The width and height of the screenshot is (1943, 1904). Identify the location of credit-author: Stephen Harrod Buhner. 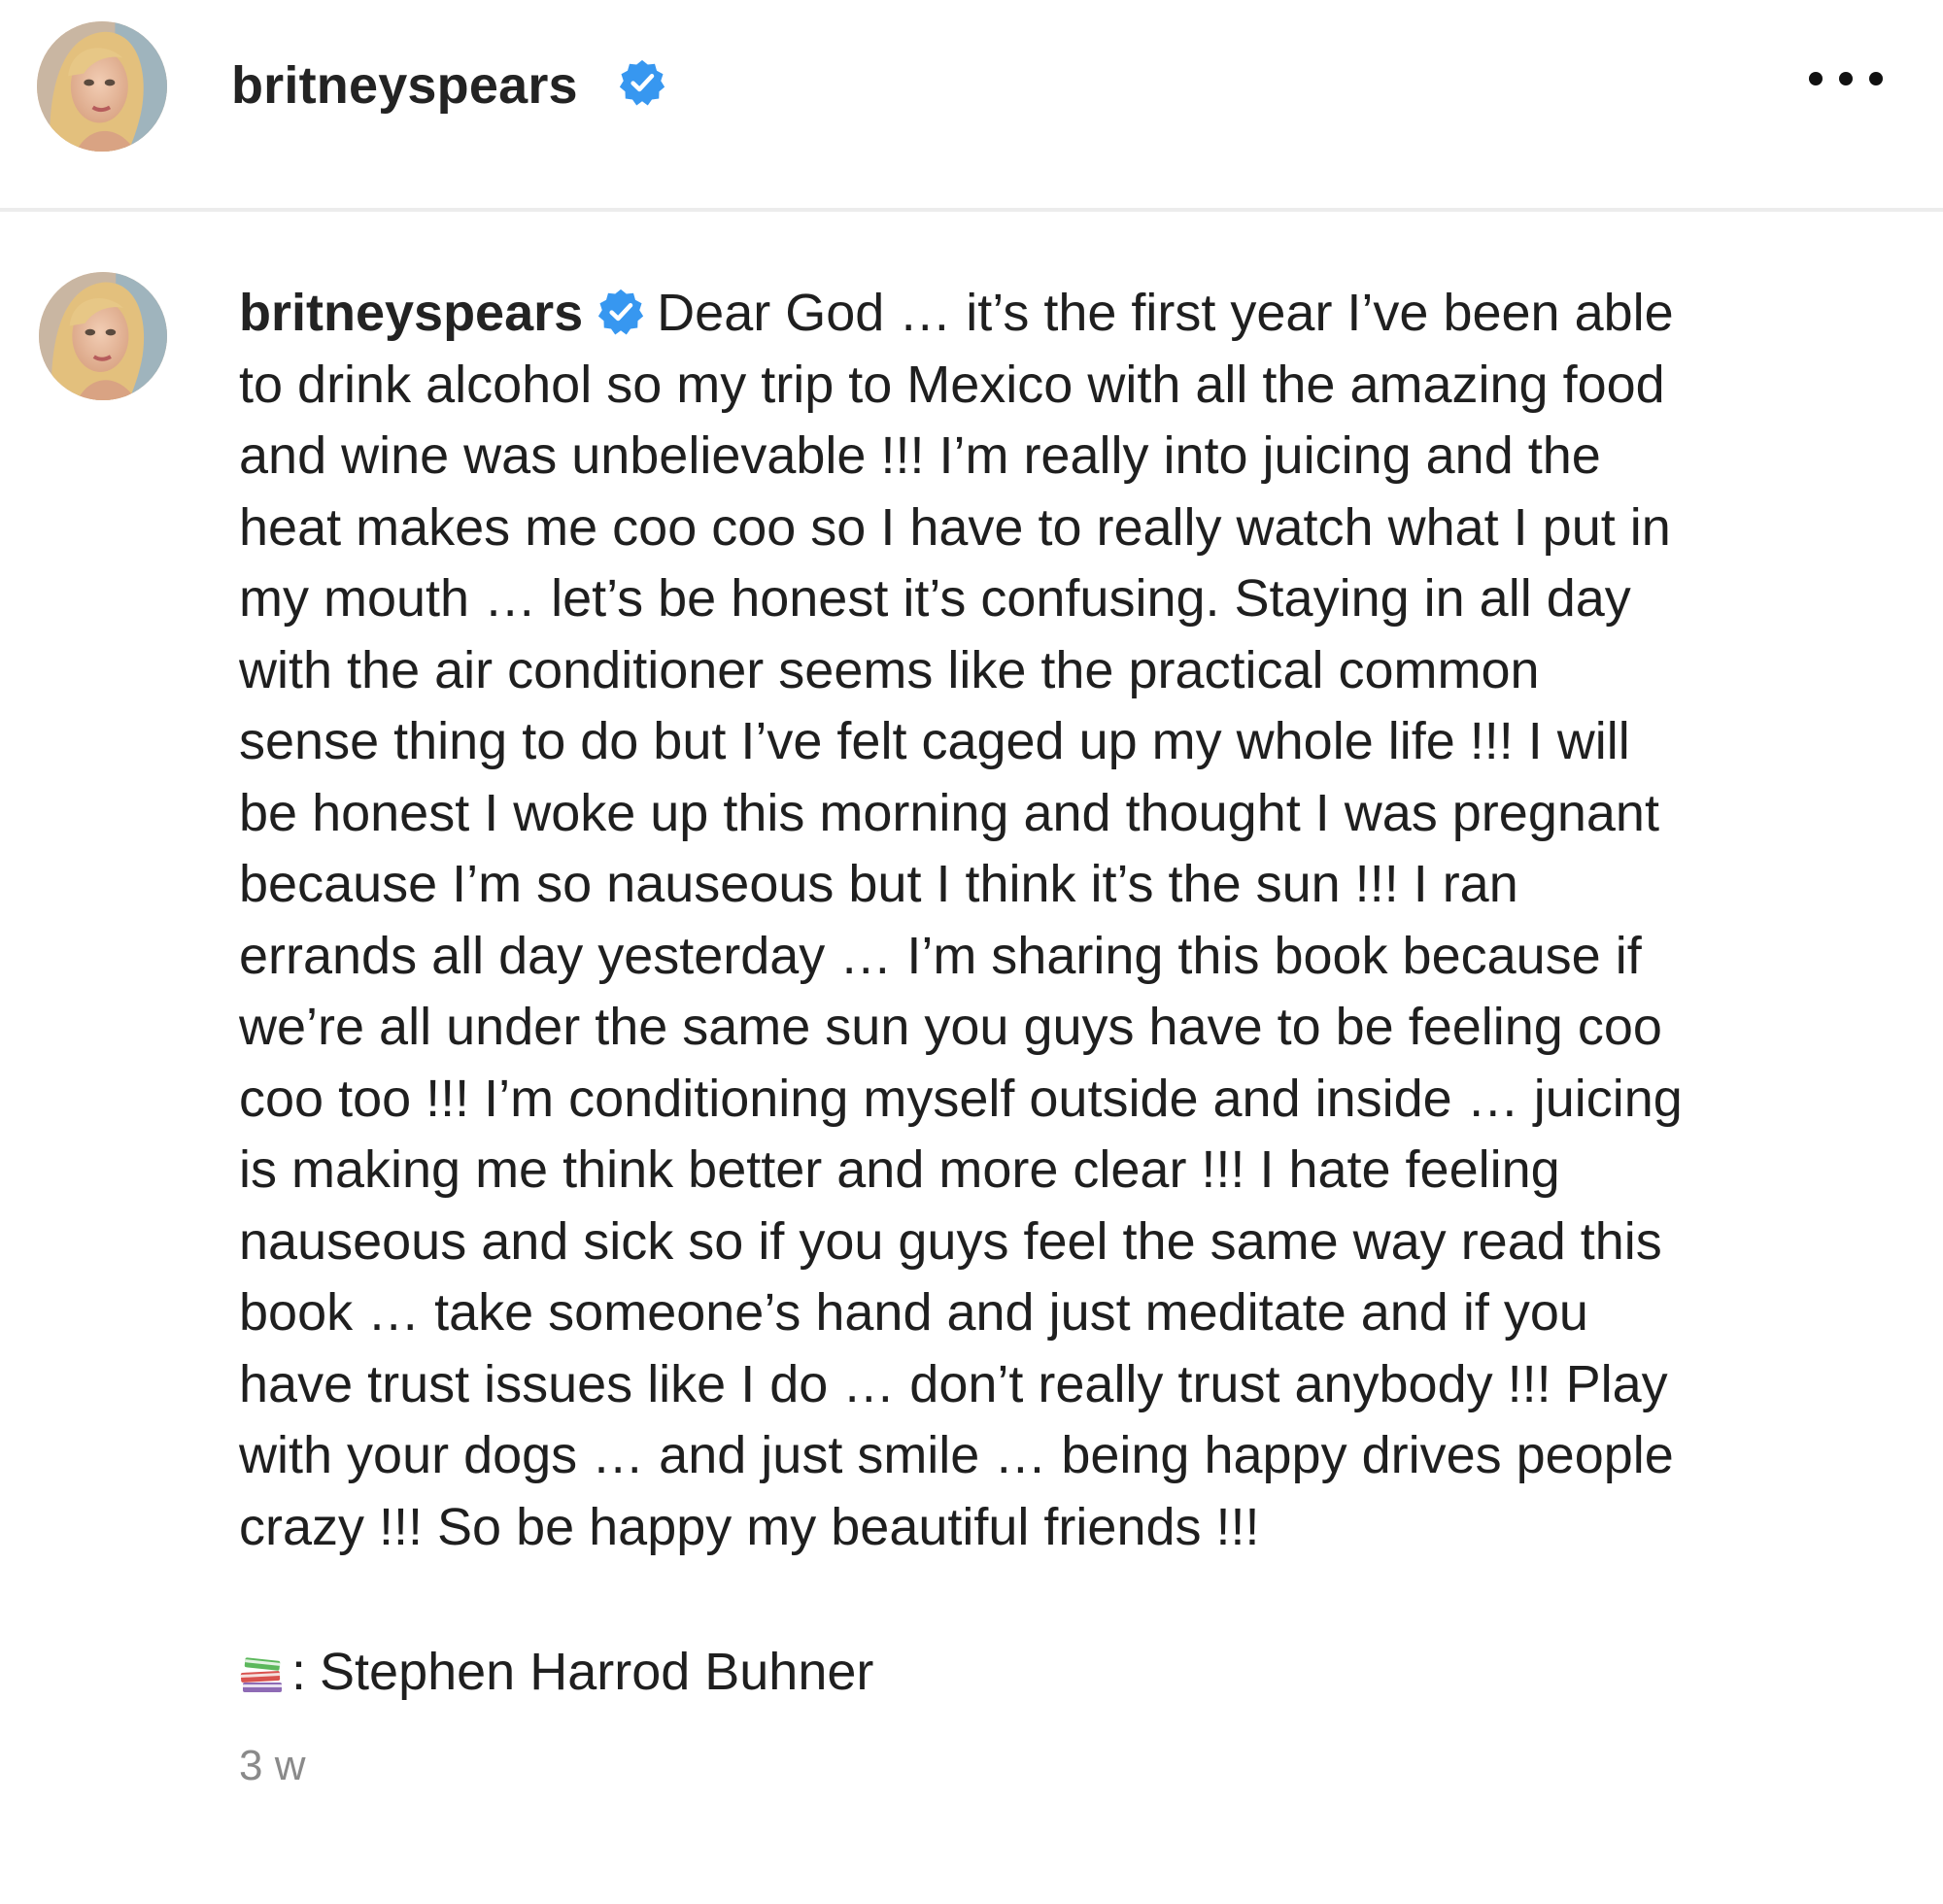
(597, 1672).